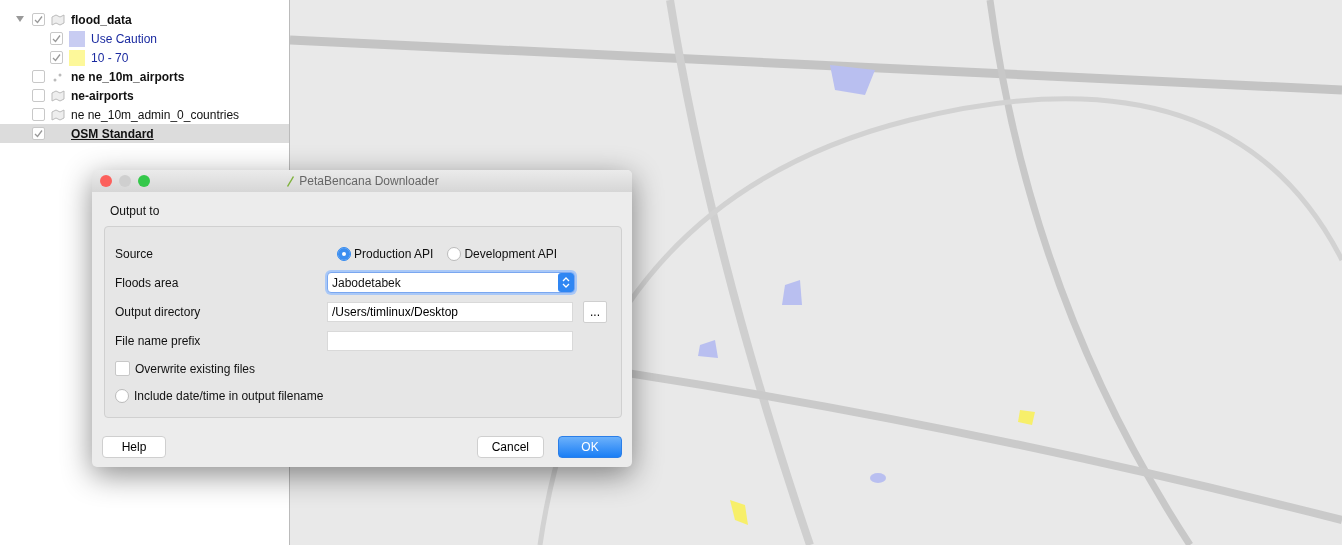 The width and height of the screenshot is (1342, 545). I want to click on layer-item: ne ne_10m_admin_0_countries, so click(144, 114).